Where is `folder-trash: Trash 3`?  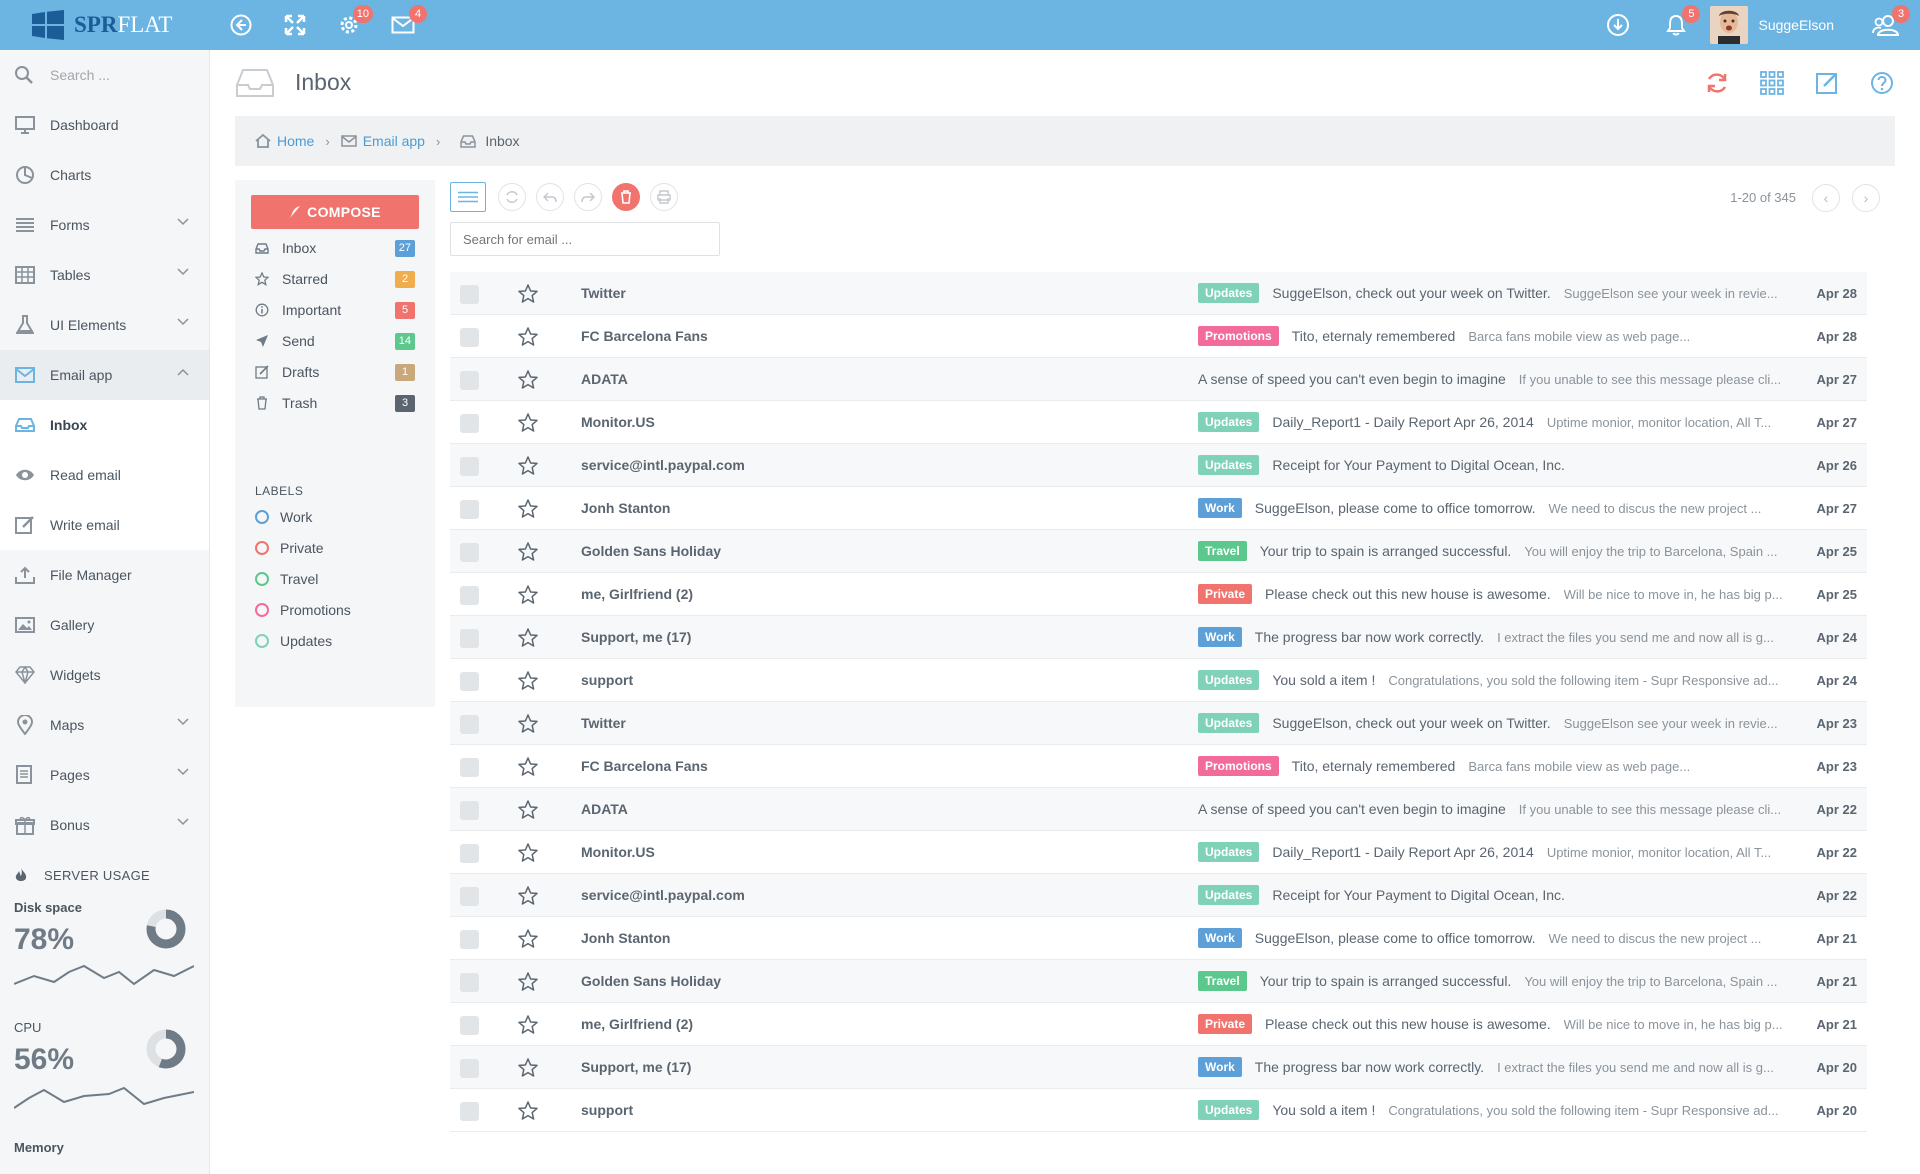 folder-trash: Trash 3 is located at coordinates (335, 403).